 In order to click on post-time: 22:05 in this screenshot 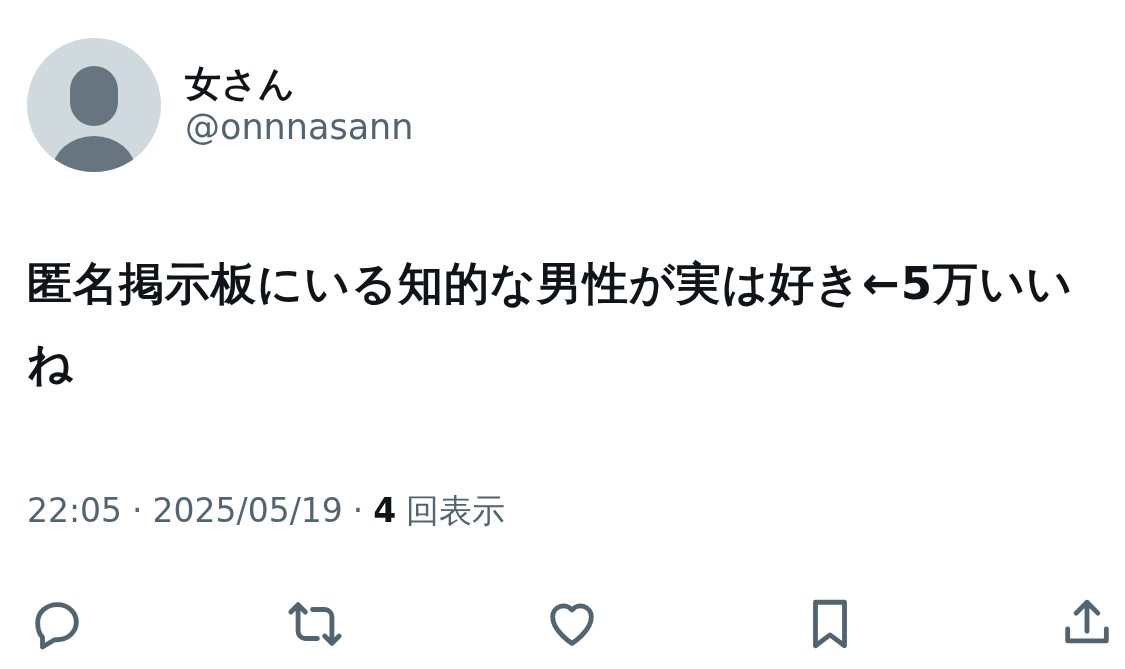, I will do `click(75, 511)`.